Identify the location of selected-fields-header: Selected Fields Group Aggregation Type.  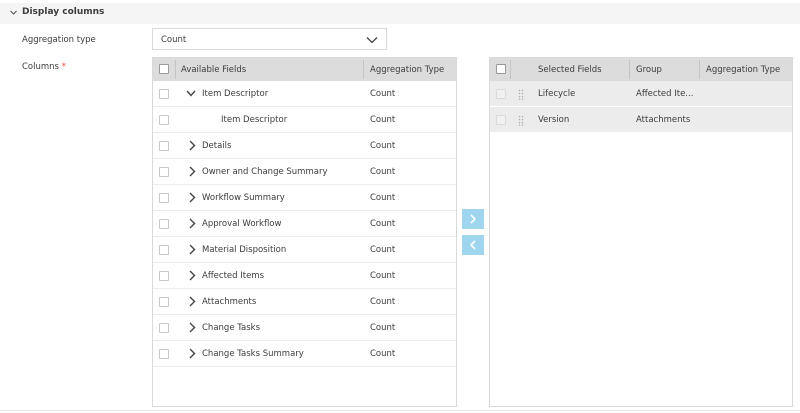
(641, 69).